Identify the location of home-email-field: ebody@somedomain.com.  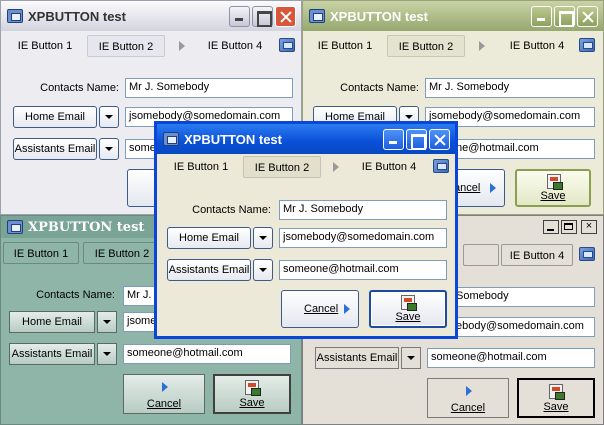
(524, 327).